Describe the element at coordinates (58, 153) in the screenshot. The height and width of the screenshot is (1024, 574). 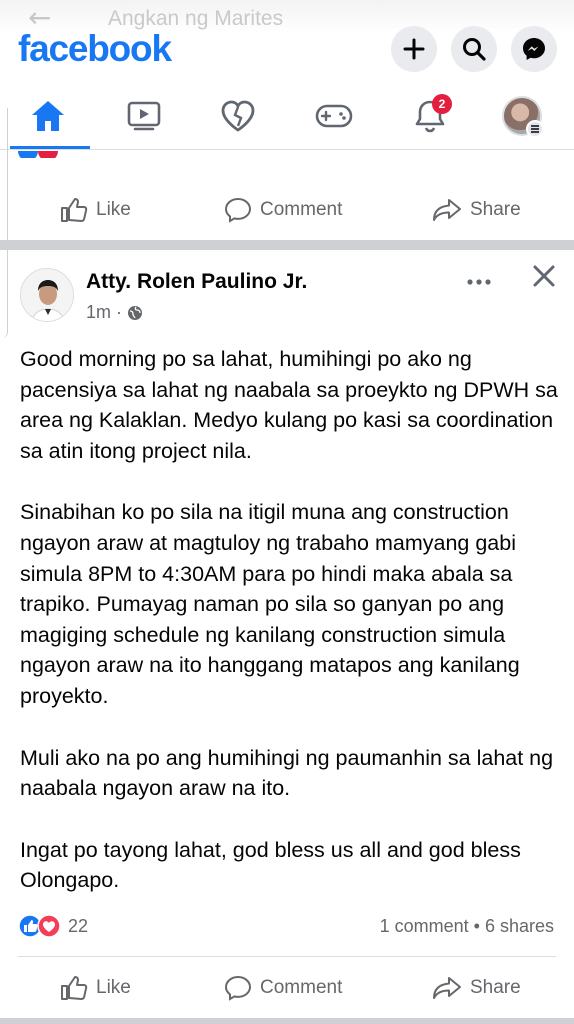
I see `previous-post-reactions` at that location.